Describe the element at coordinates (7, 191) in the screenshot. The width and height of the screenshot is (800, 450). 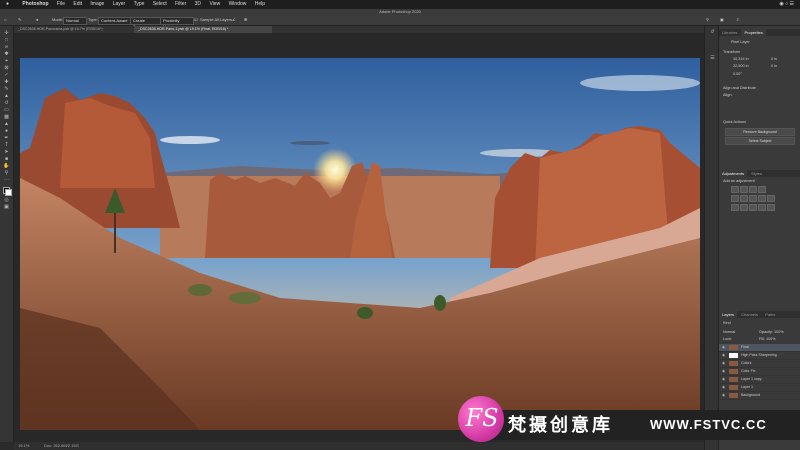
I see `color-swatches-icon` at that location.